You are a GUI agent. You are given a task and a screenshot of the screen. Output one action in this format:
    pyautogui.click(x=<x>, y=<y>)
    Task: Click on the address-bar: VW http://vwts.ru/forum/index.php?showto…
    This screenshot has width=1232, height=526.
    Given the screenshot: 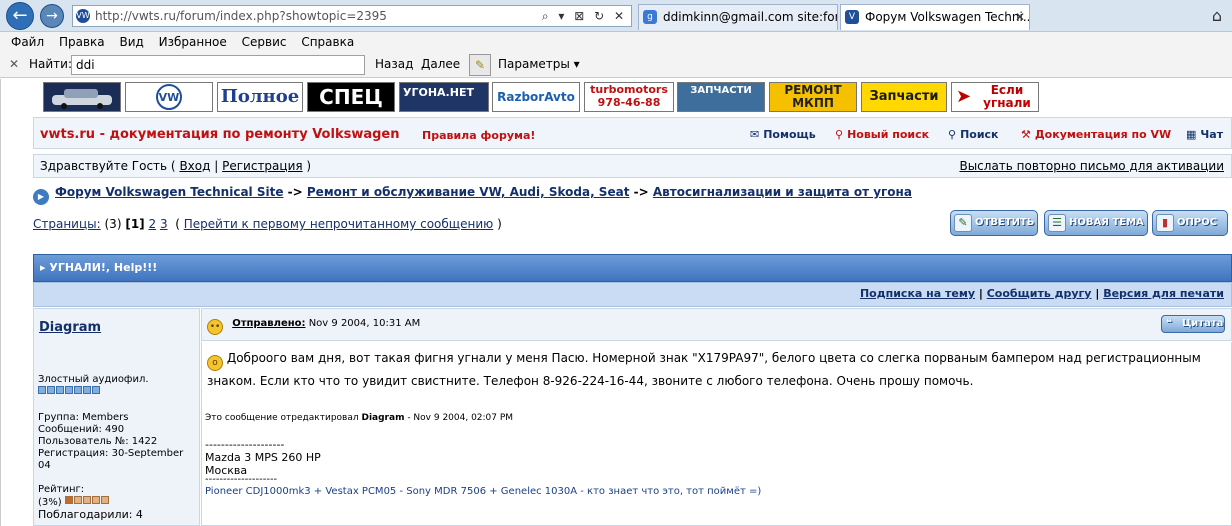 What is the action you would take?
    pyautogui.click(x=352, y=16)
    